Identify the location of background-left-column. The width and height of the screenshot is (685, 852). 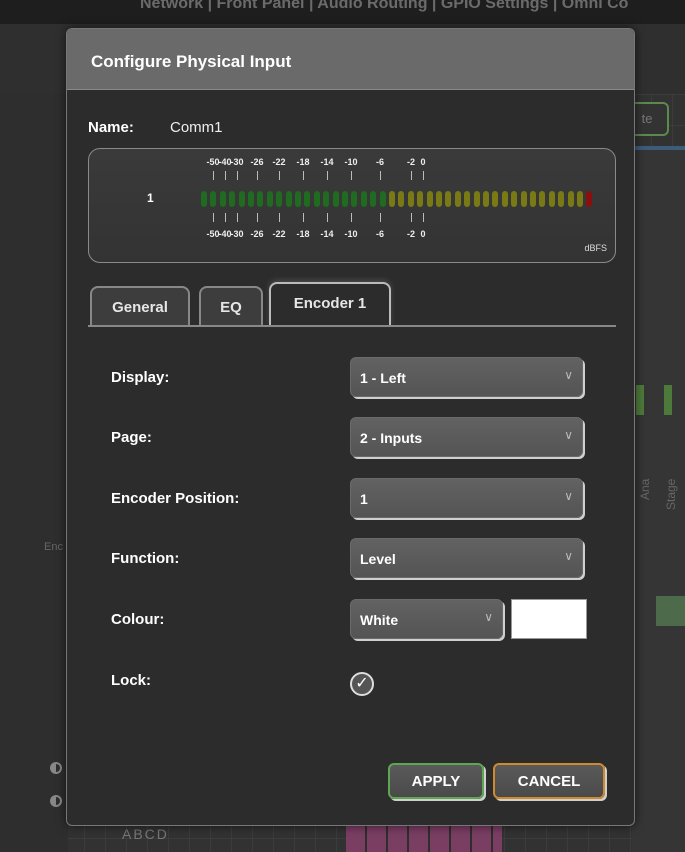
(34, 473).